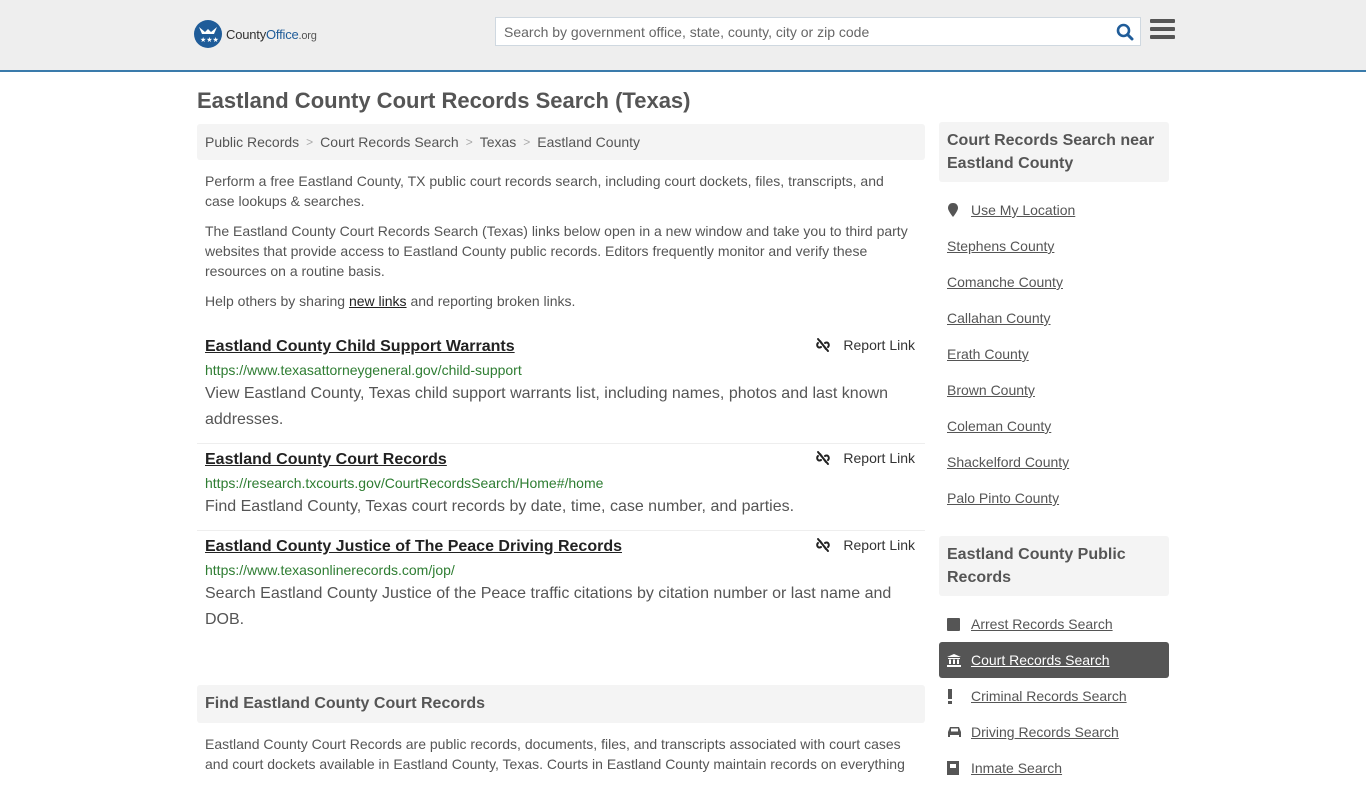  I want to click on inmate-search-link: Inmate Search, so click(1016, 768).